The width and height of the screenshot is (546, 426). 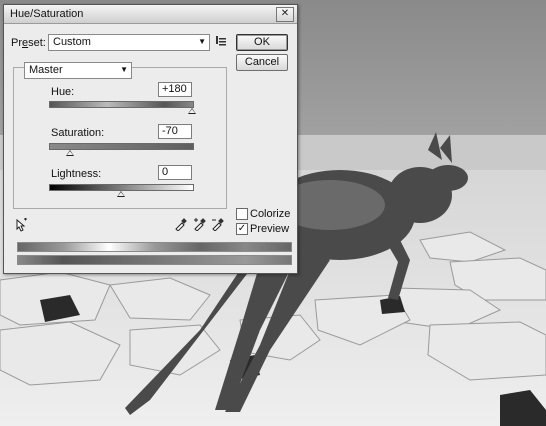 What do you see at coordinates (218, 225) in the screenshot?
I see `eyedropper-minus-icon` at bounding box center [218, 225].